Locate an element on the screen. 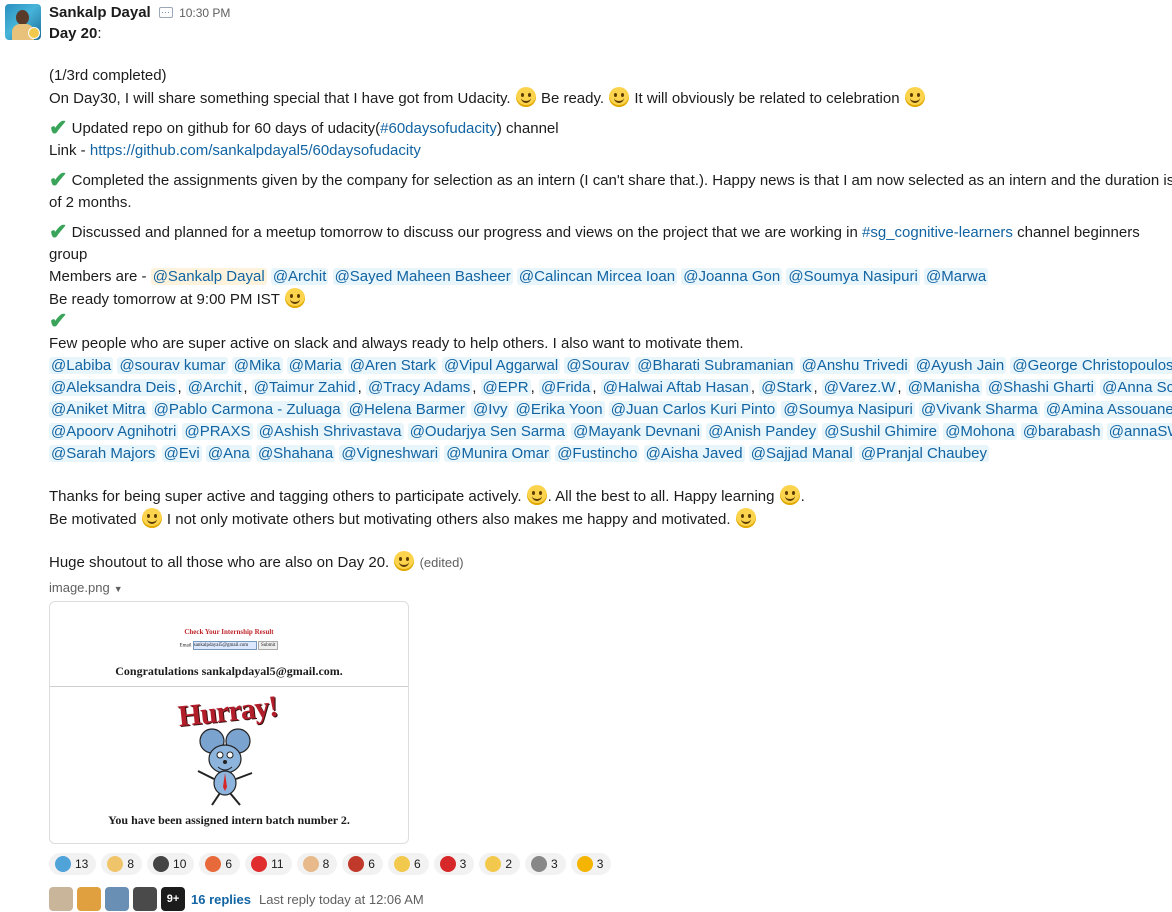 The image size is (1172, 912). user-mention: @Evi is located at coordinates (181, 453).